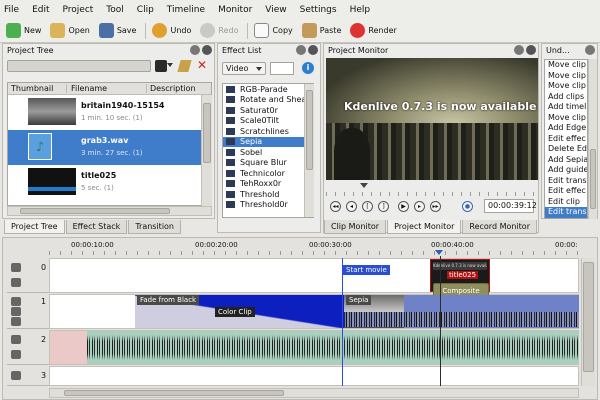 The width and height of the screenshot is (600, 400). I want to click on set-zone-end-button: ], so click(383, 206).